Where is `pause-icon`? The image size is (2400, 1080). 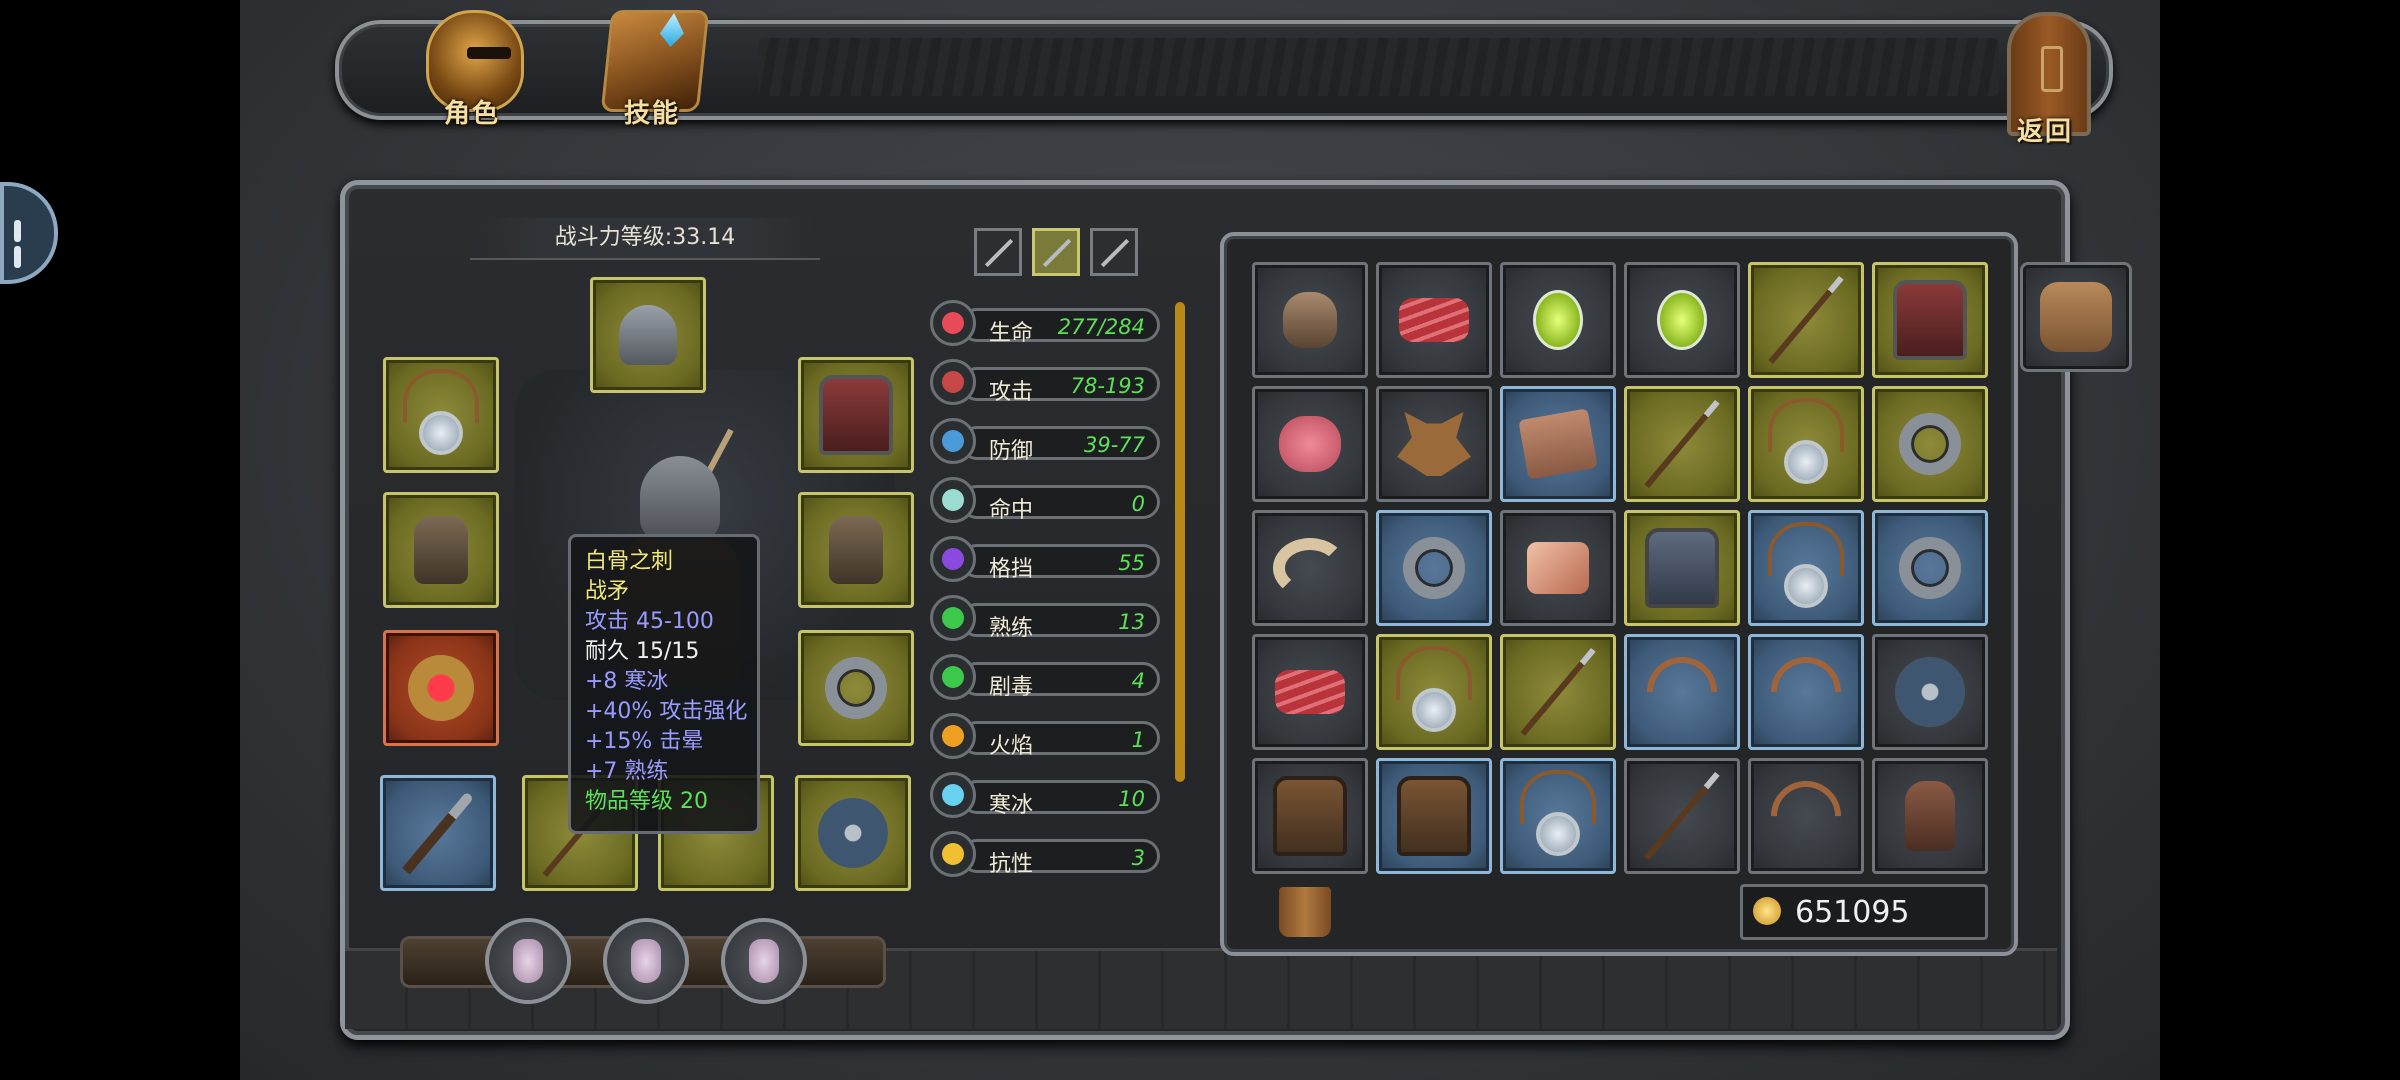
pause-icon is located at coordinates (25, 244).